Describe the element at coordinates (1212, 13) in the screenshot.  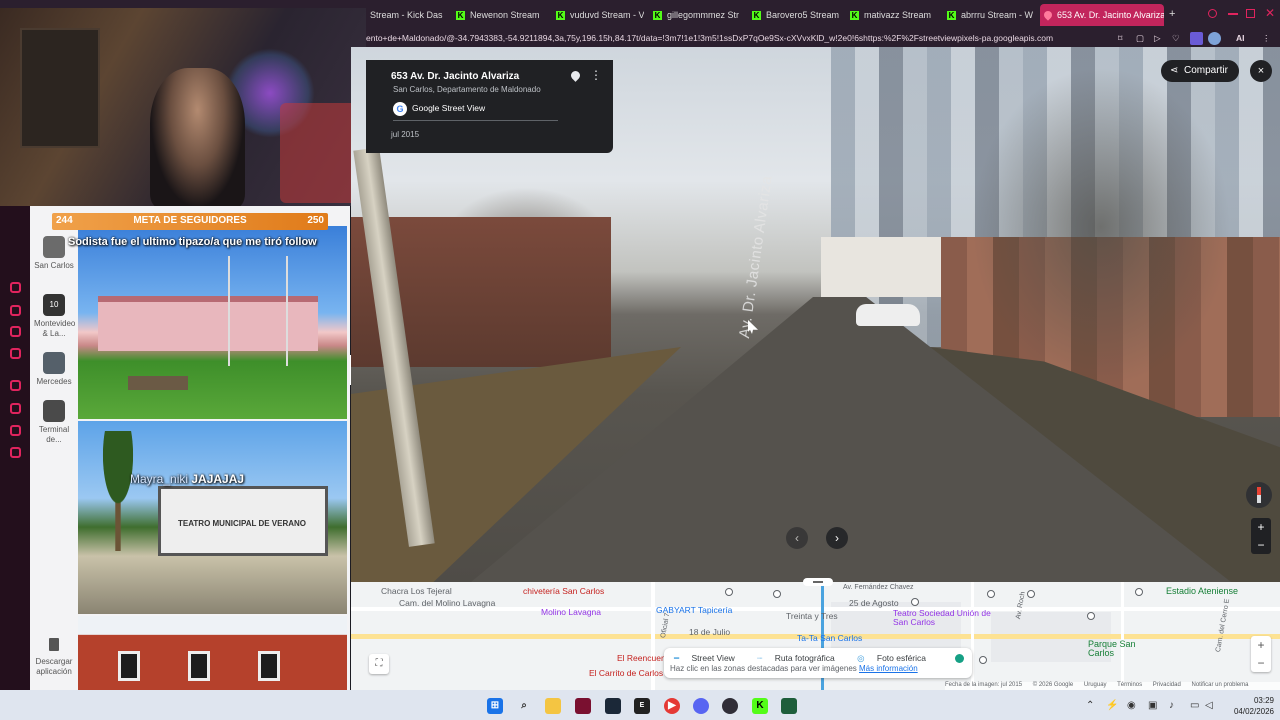
I see `search-icon` at that location.